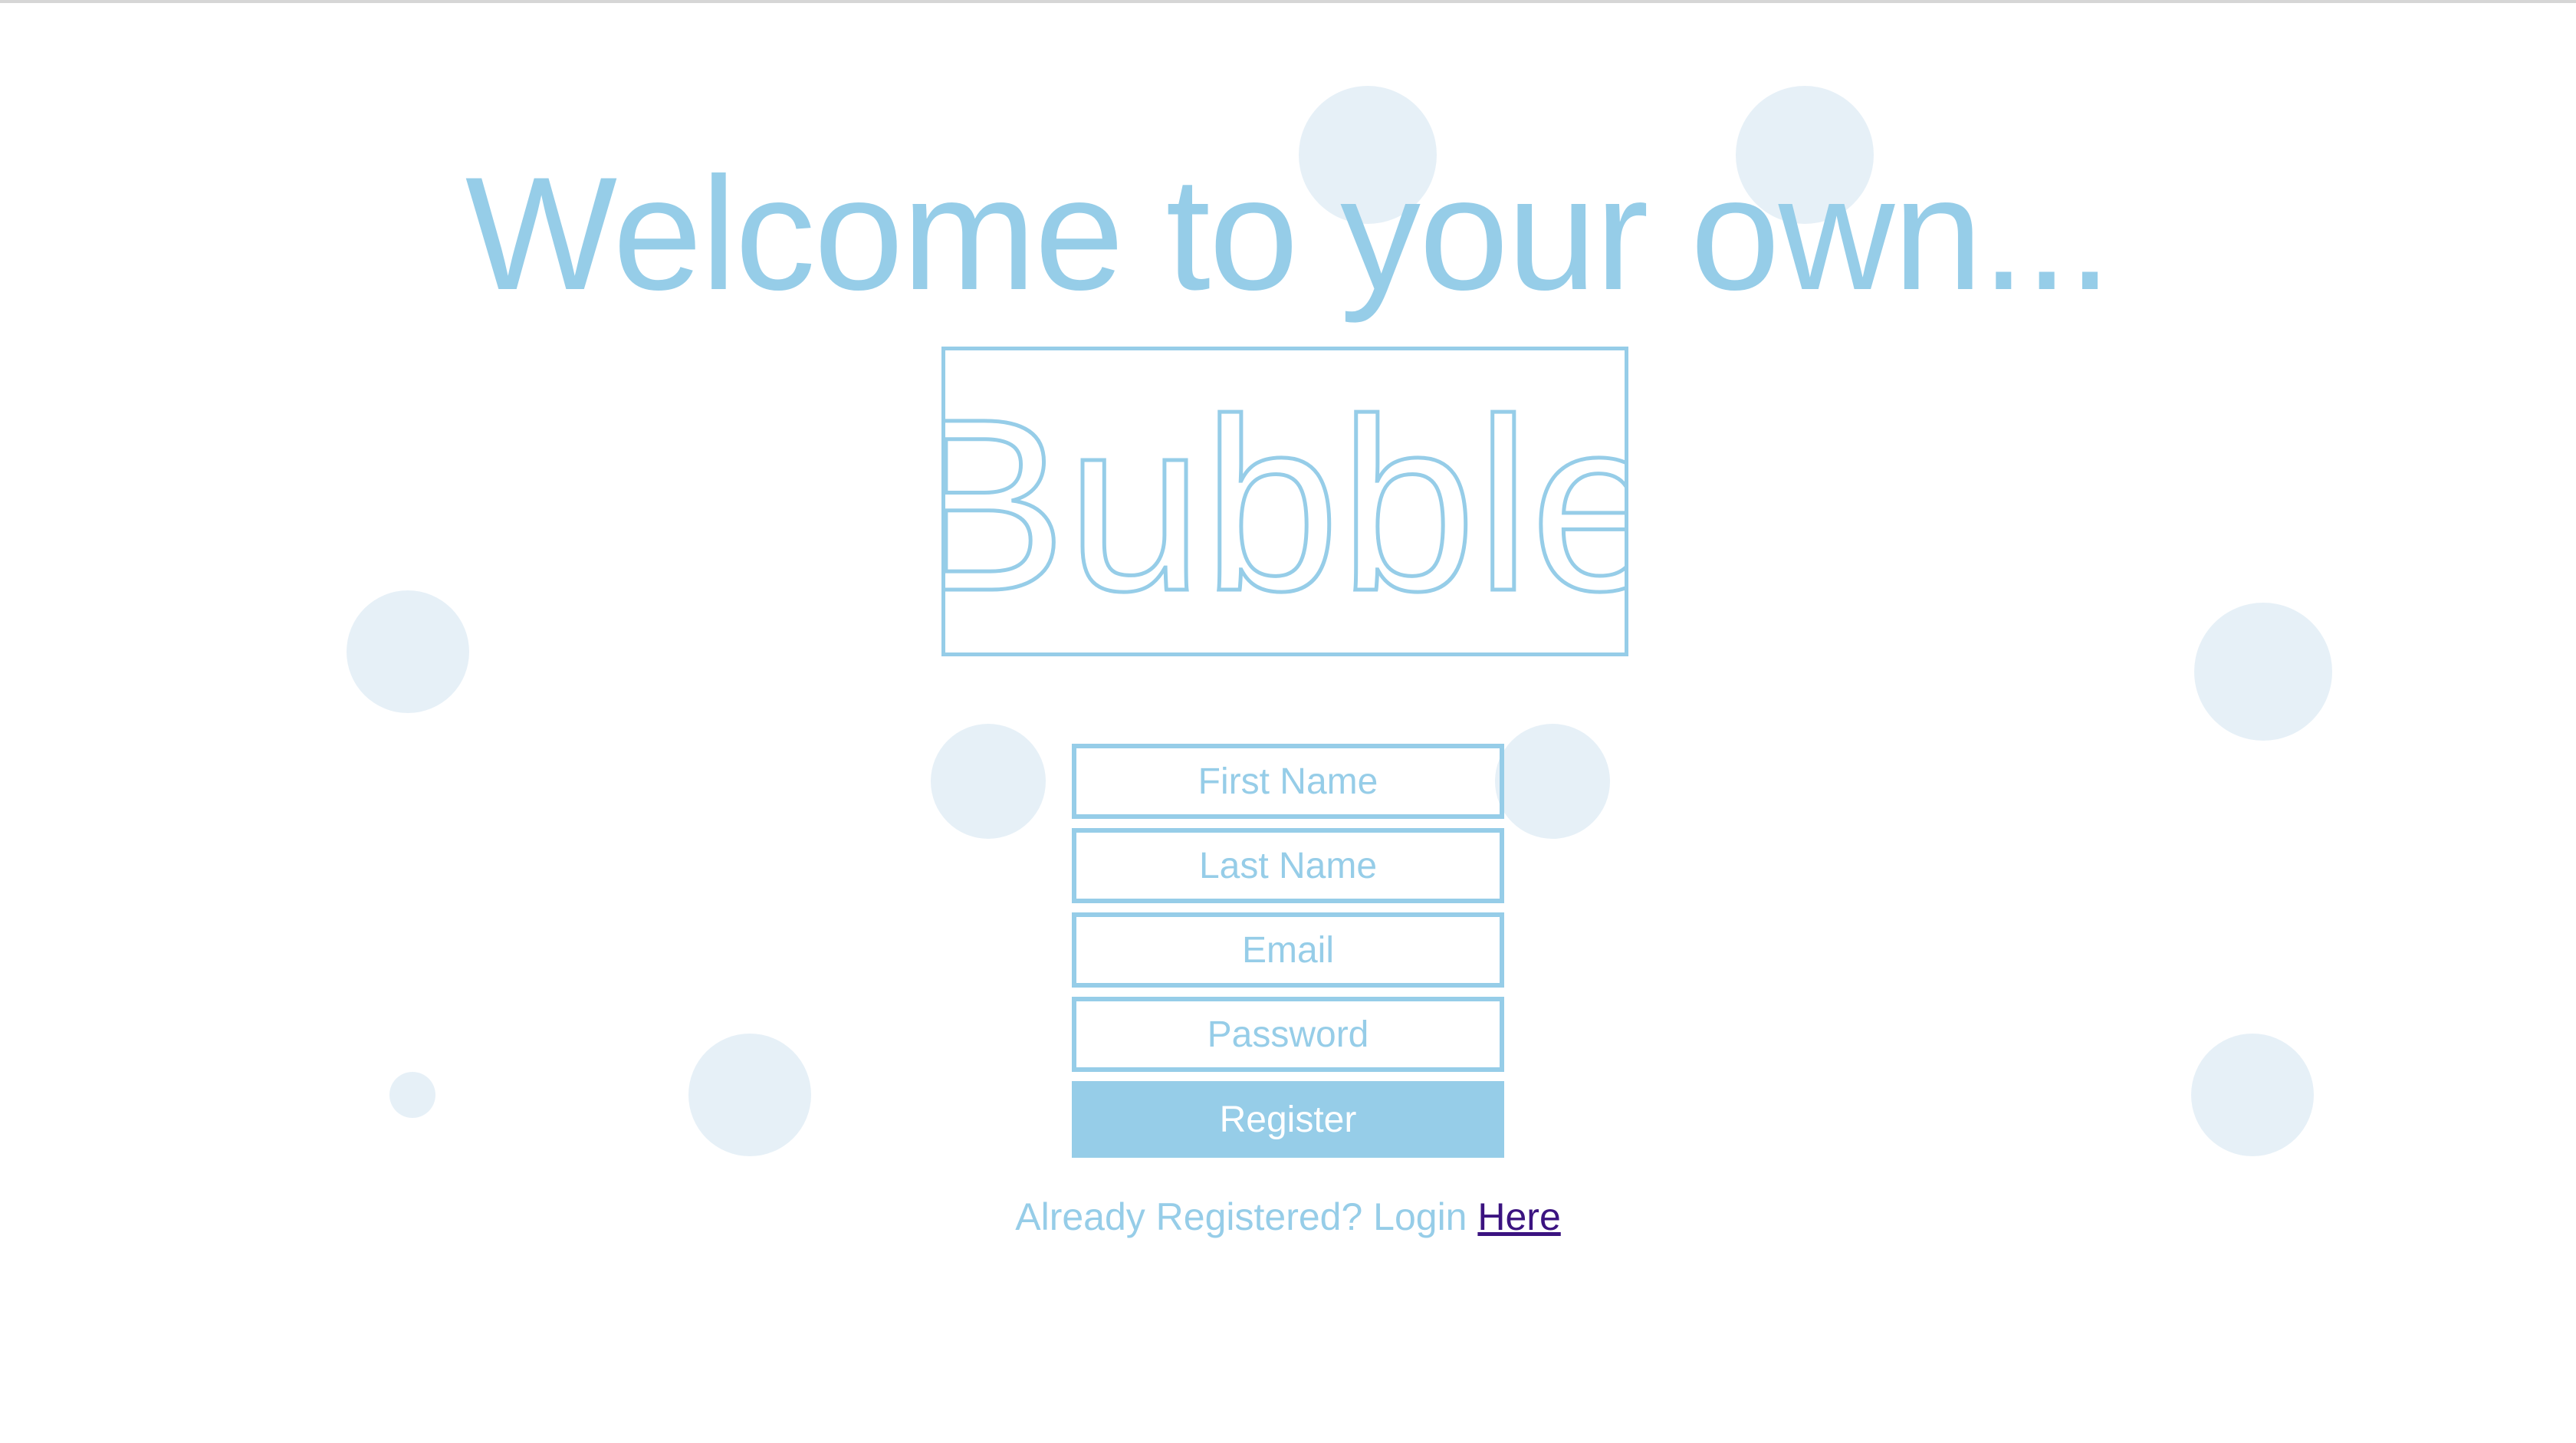 The image size is (2576, 1443). I want to click on logo-wordmark: Bubble, so click(1285, 505).